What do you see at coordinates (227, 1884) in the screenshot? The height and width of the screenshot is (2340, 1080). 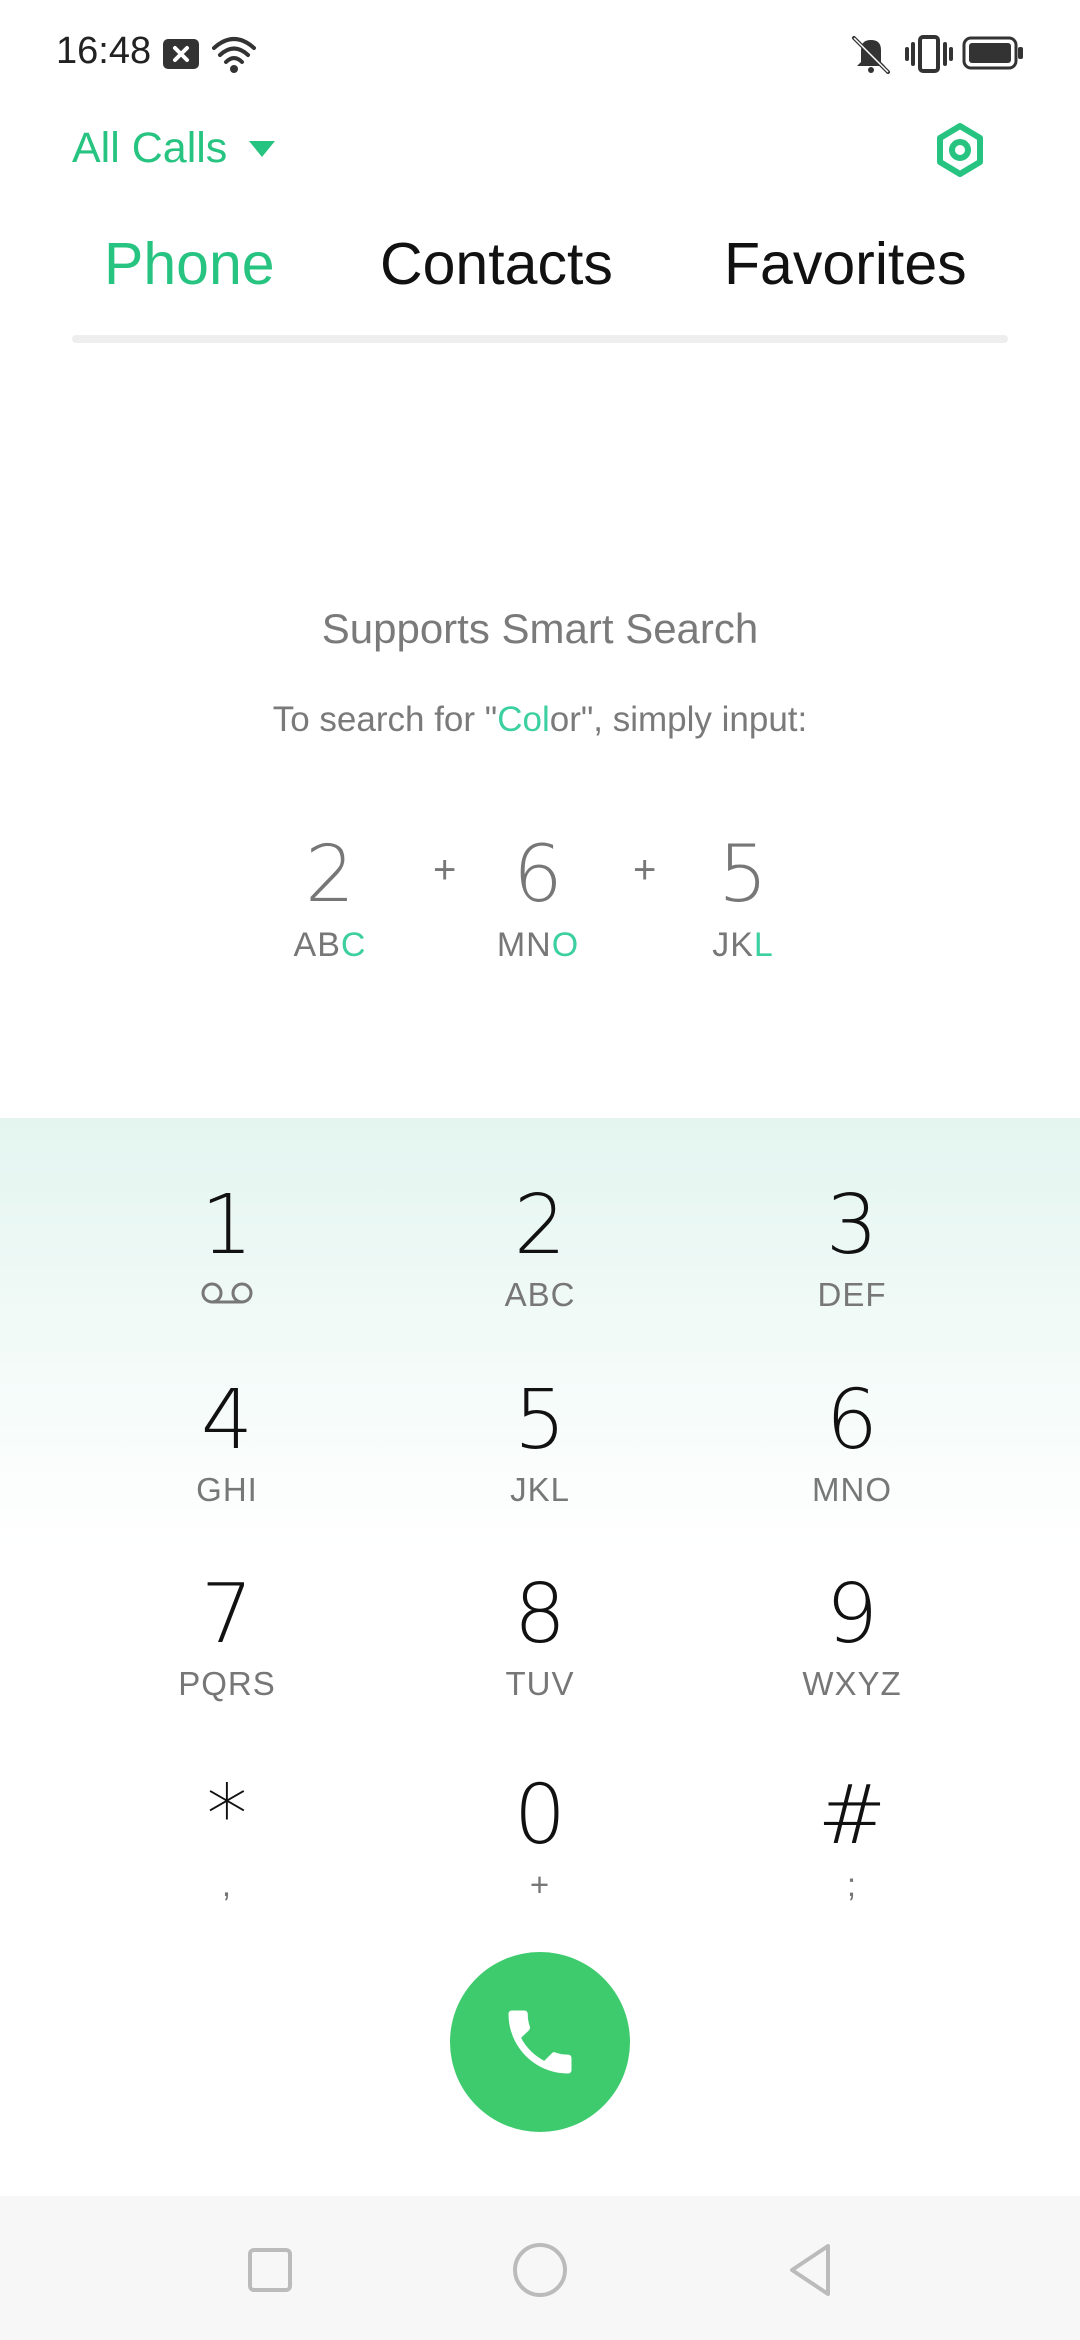 I see `key-letters: ,` at bounding box center [227, 1884].